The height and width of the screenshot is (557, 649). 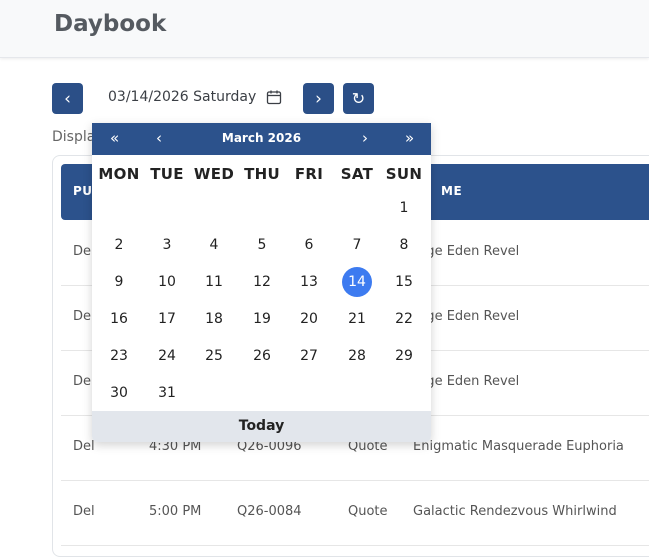 What do you see at coordinates (214, 245) in the screenshot?
I see `calendar-day: 4` at bounding box center [214, 245].